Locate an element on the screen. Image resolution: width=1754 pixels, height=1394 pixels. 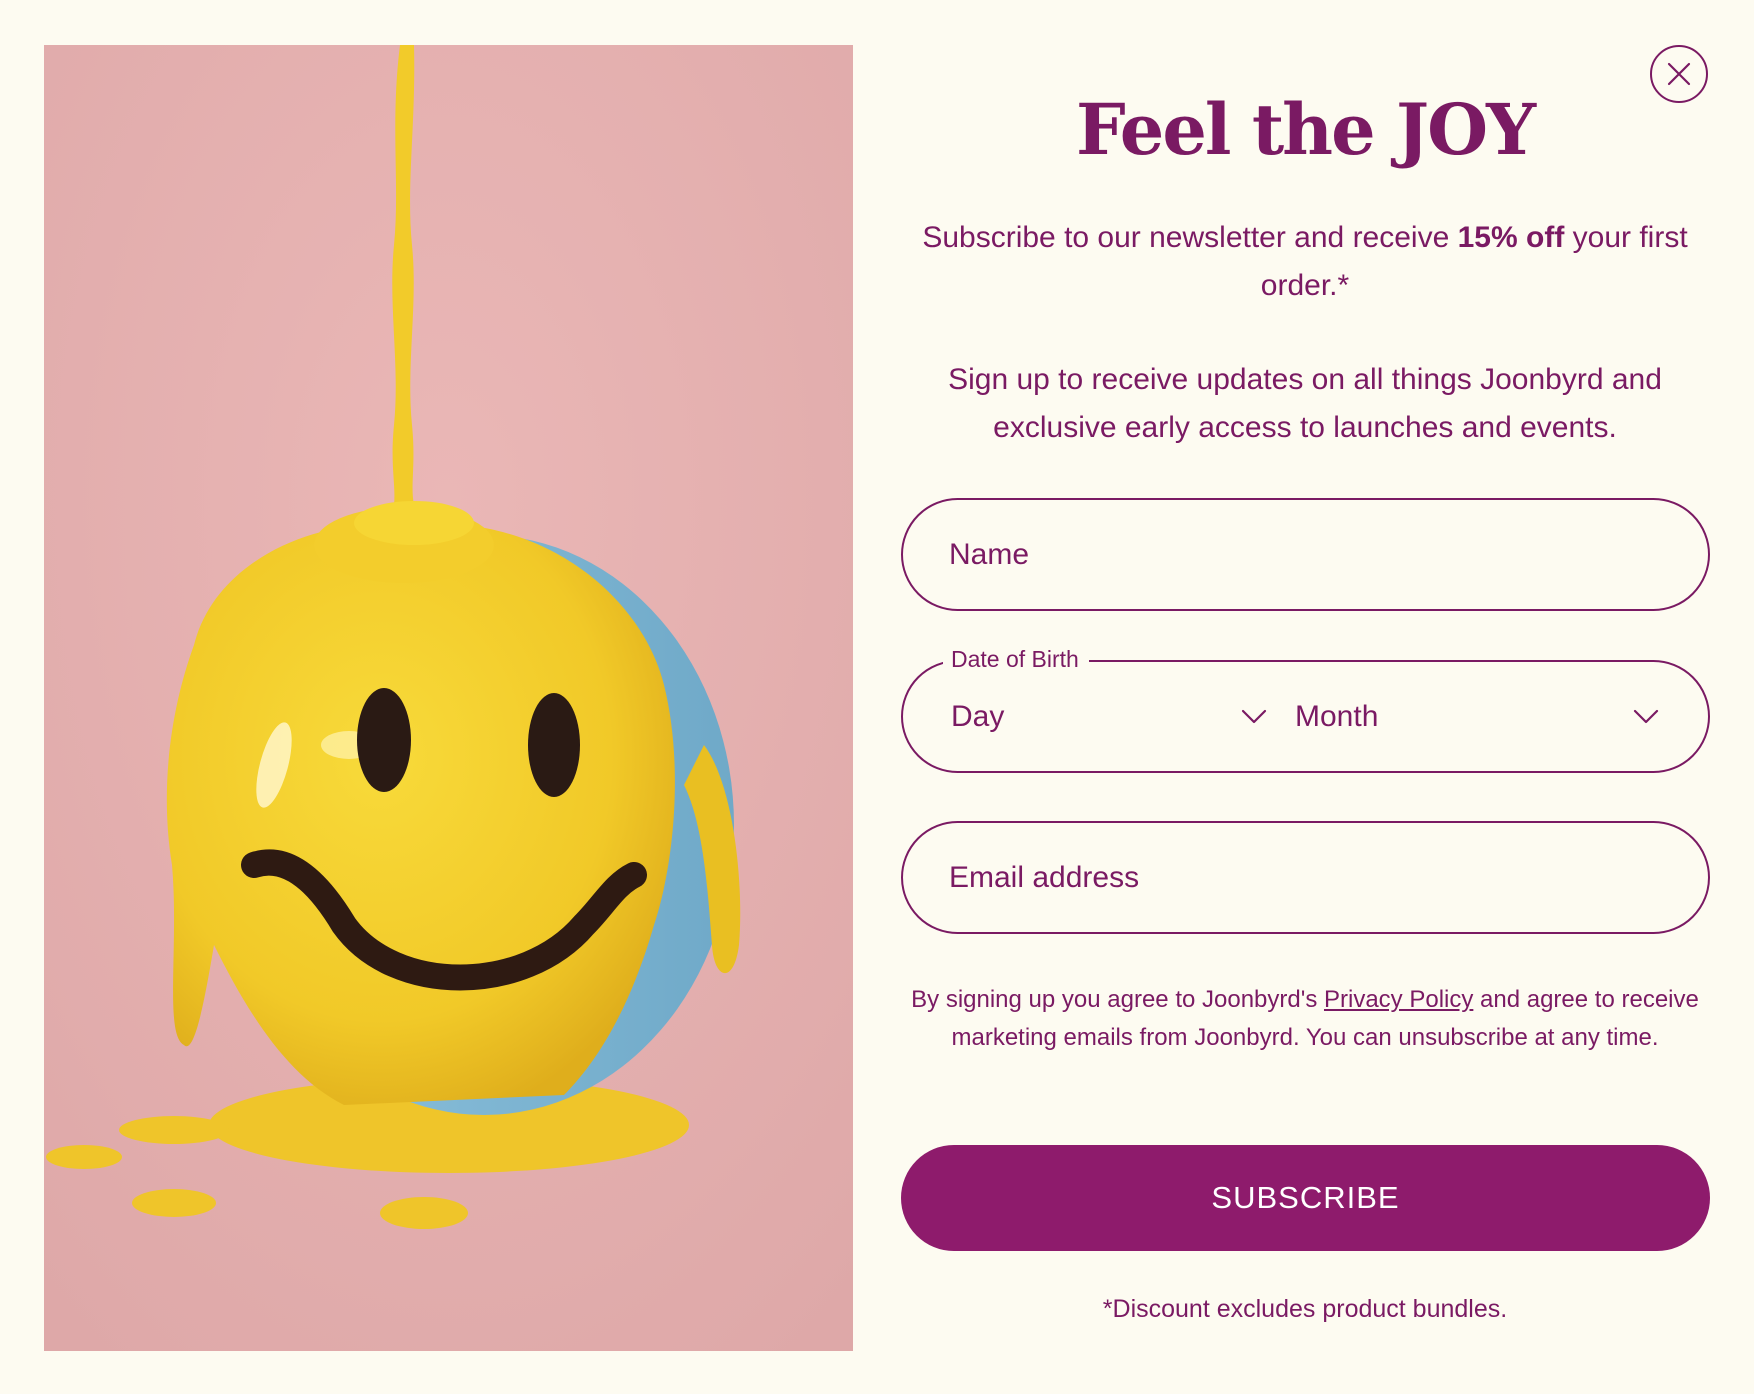
day-select: Day is located at coordinates (1109, 716).